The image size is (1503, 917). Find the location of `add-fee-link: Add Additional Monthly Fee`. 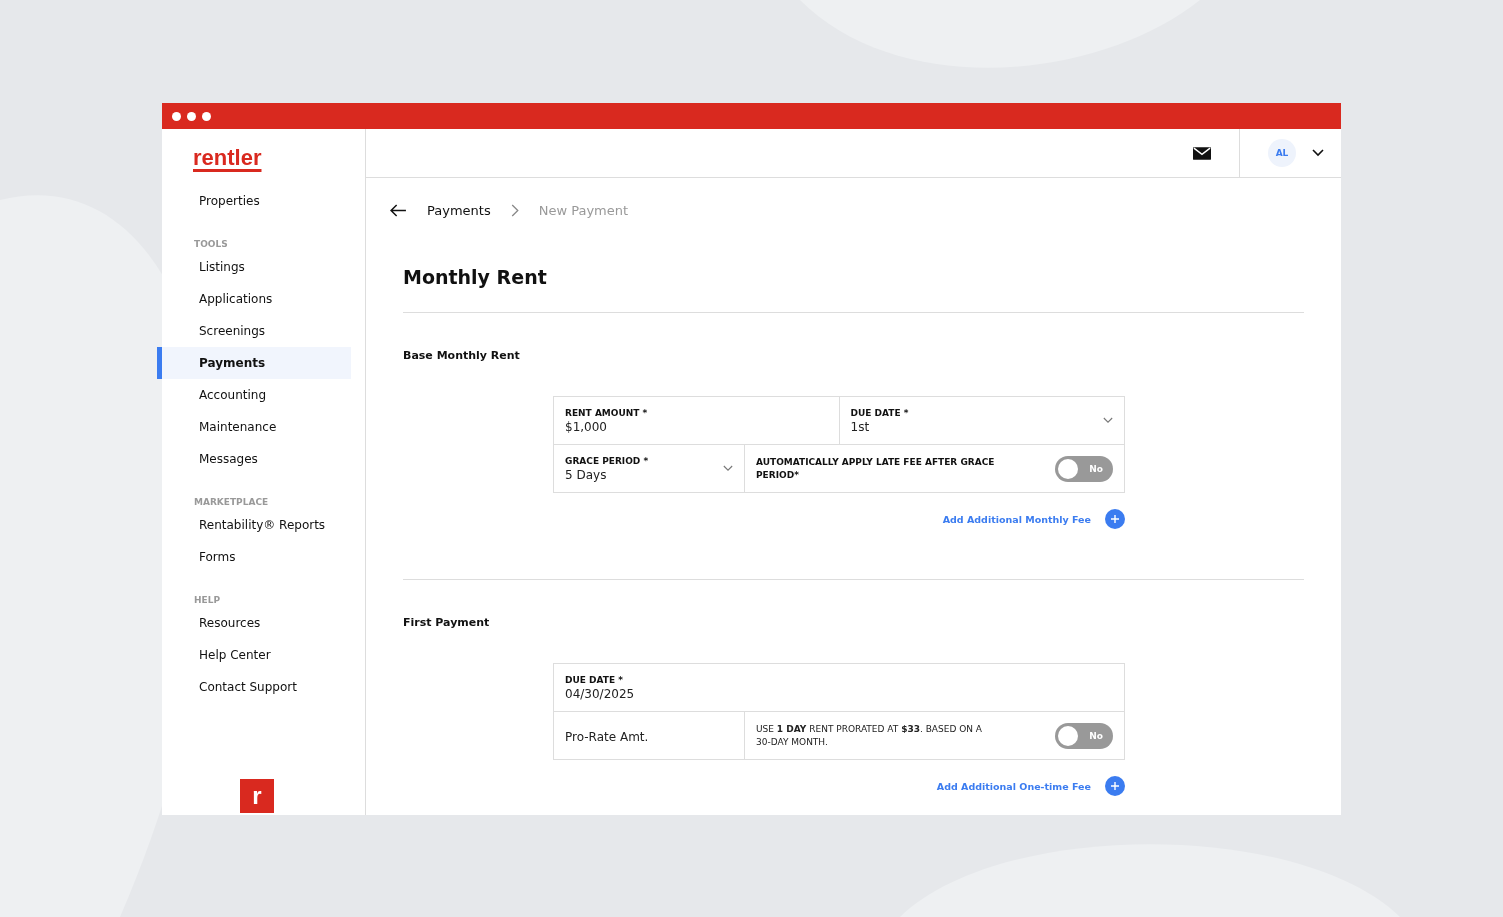

add-fee-link: Add Additional Monthly Fee is located at coordinates (1016, 519).